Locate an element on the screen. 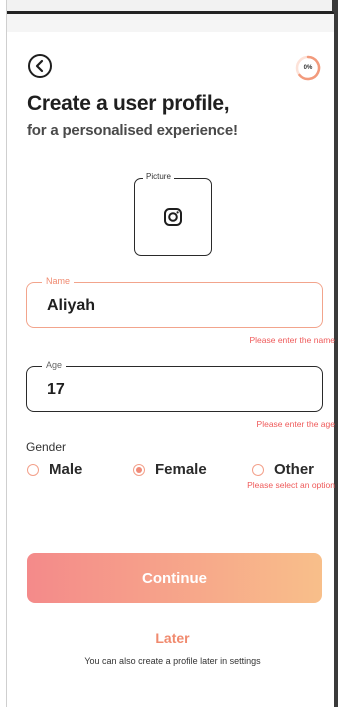 The image size is (345, 707). gender-option-other: Other is located at coordinates (283, 469).